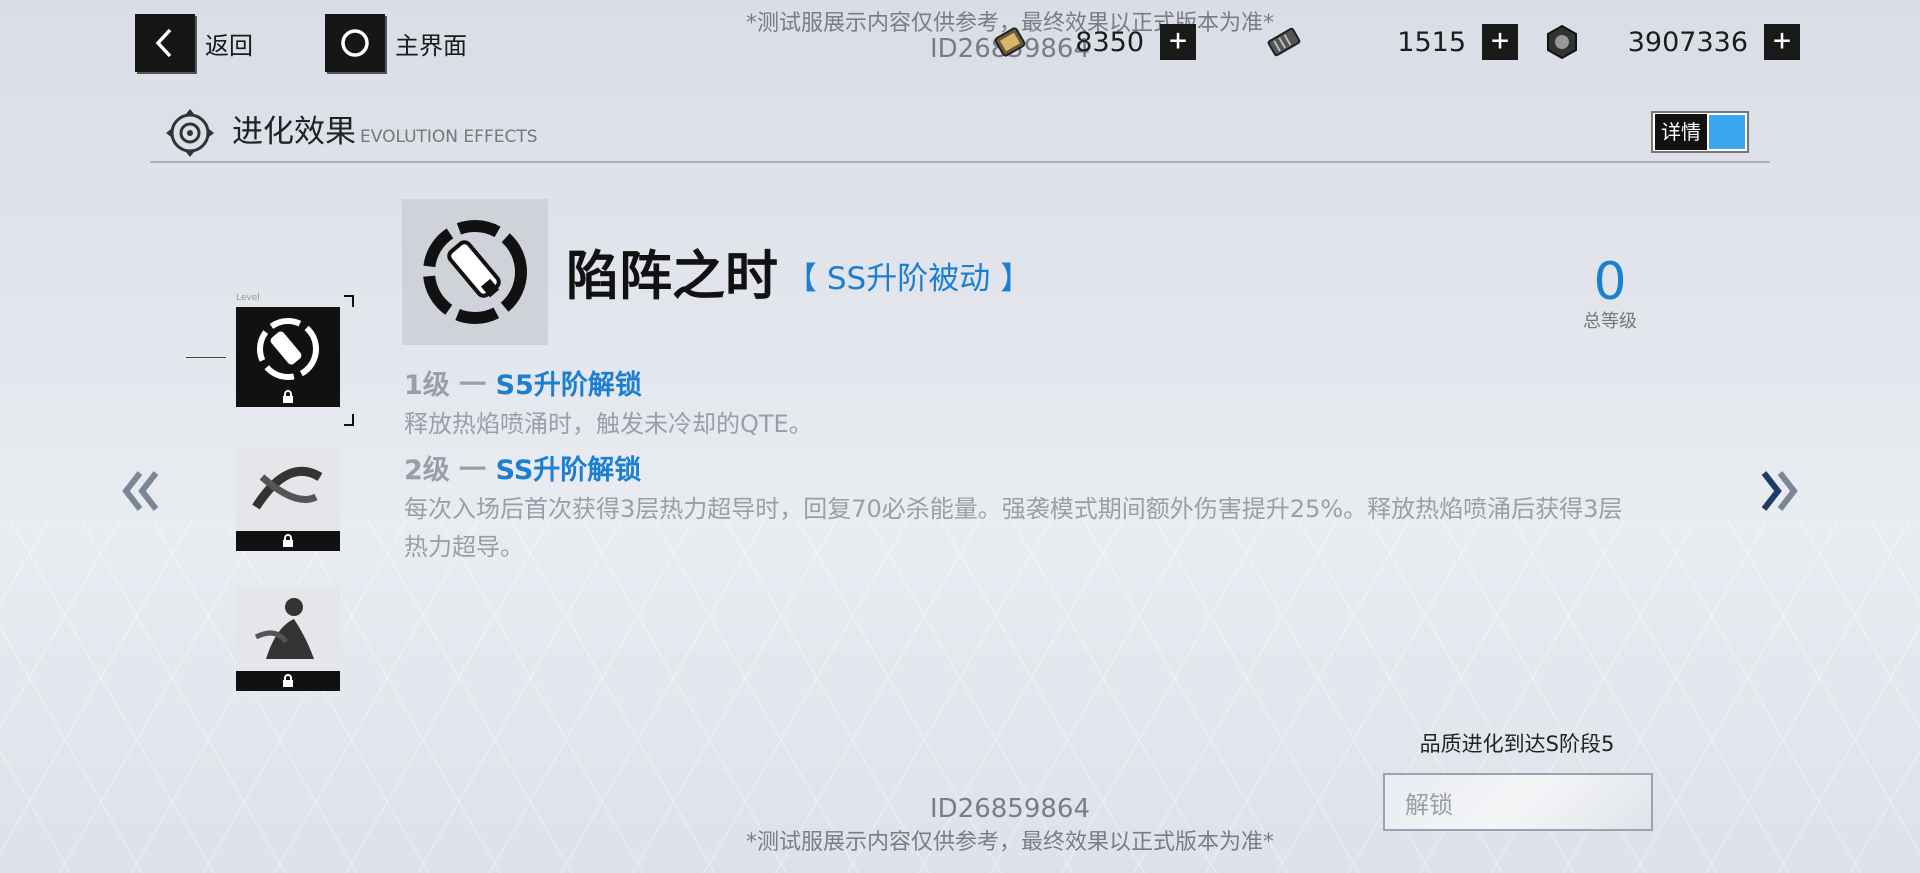  I want to click on flamethrower-skill-icon, so click(475, 272).